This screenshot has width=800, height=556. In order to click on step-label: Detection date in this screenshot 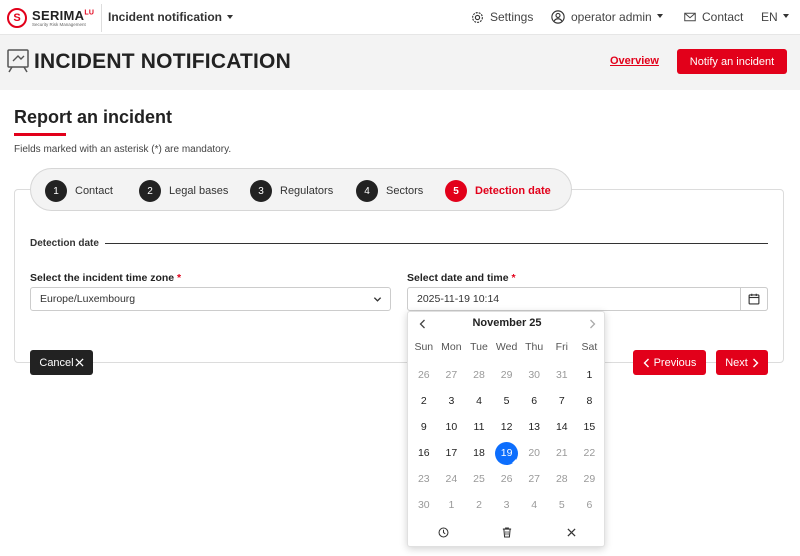, I will do `click(513, 191)`.